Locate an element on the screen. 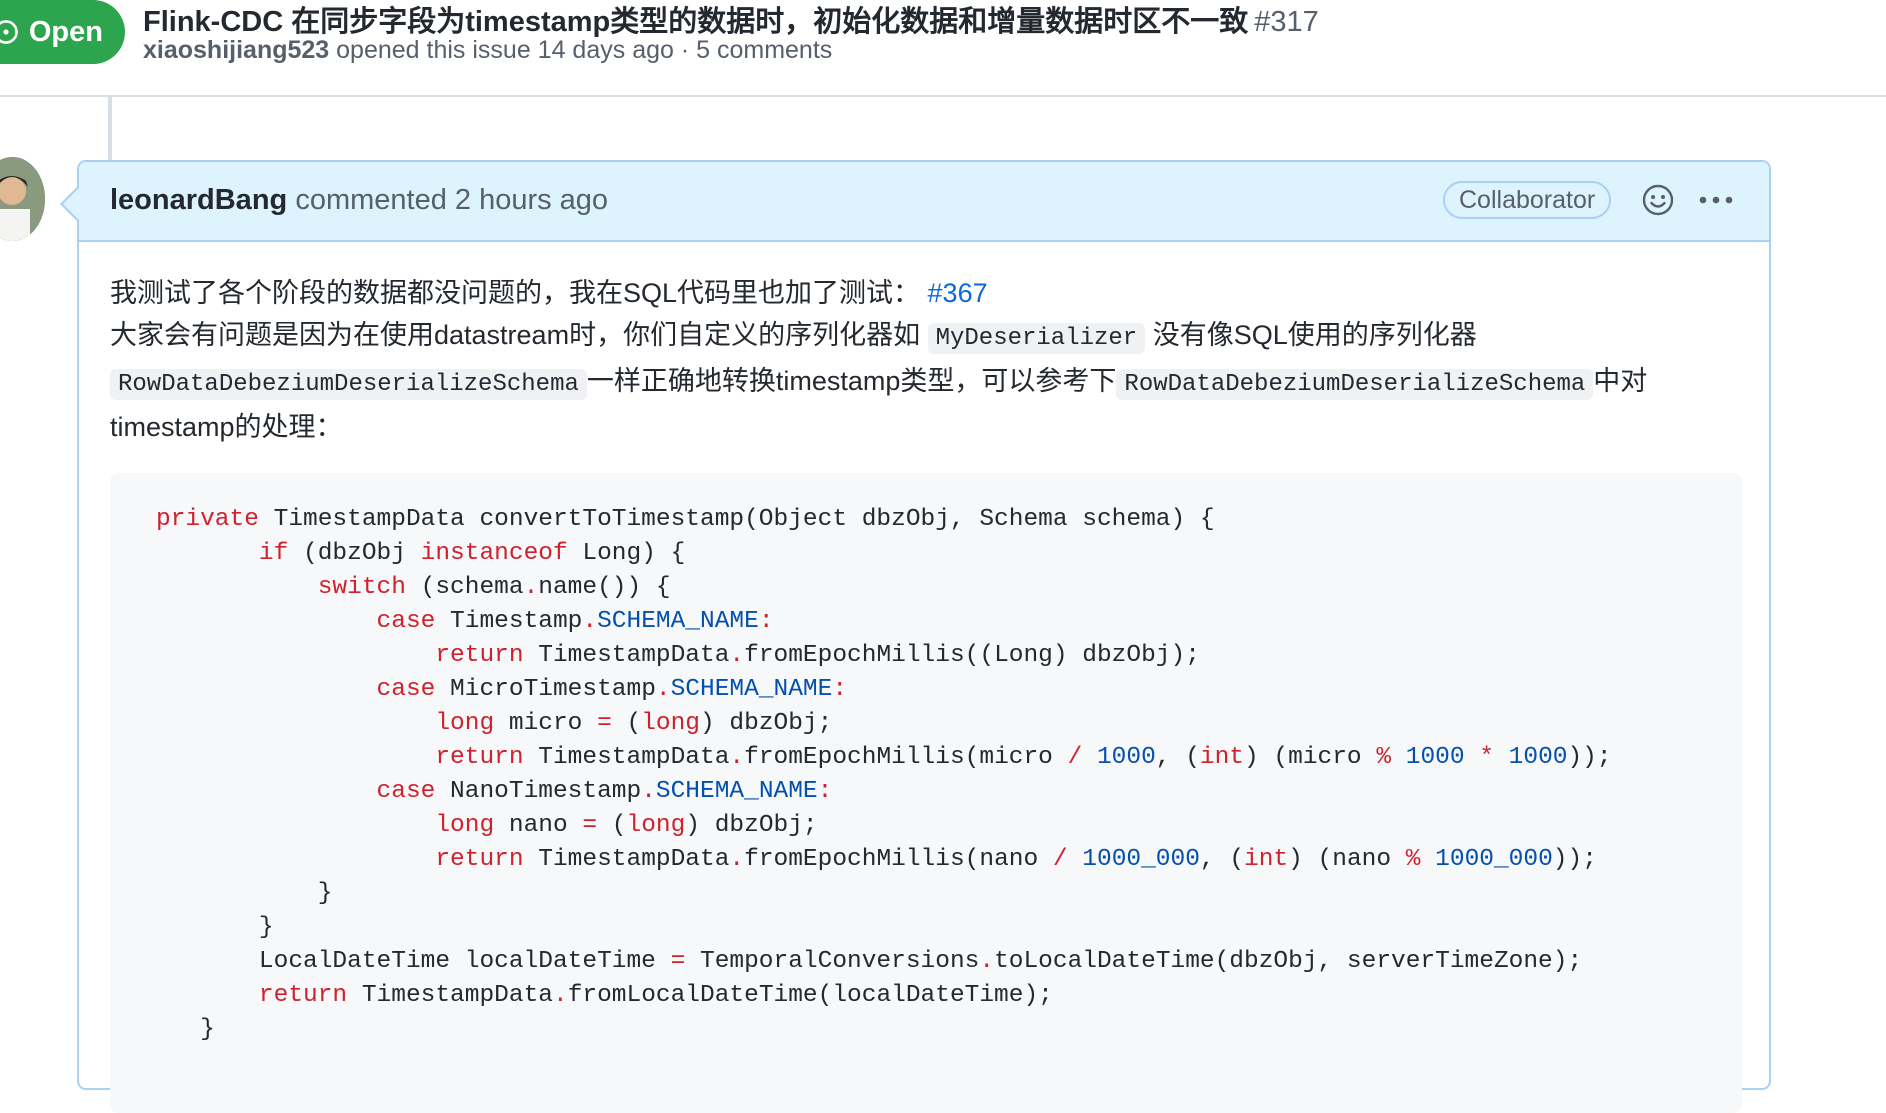  comment-byline: leonardBang commented 2 hours ago is located at coordinates (359, 200).